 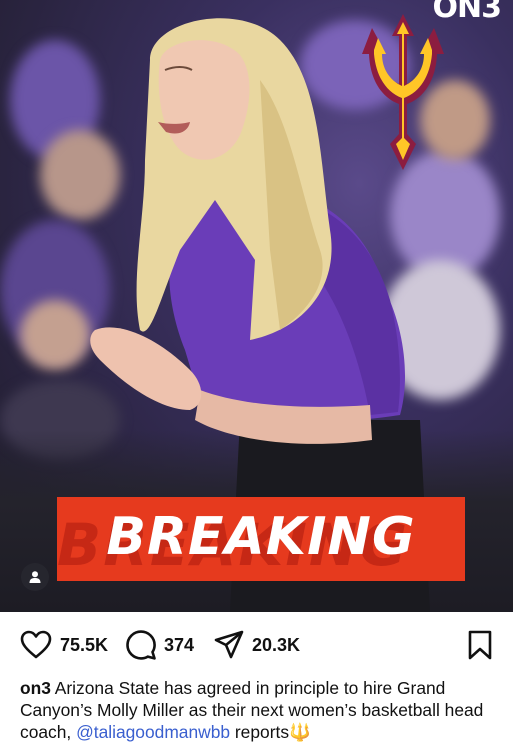 I want to click on heart-icon, so click(x=36, y=644).